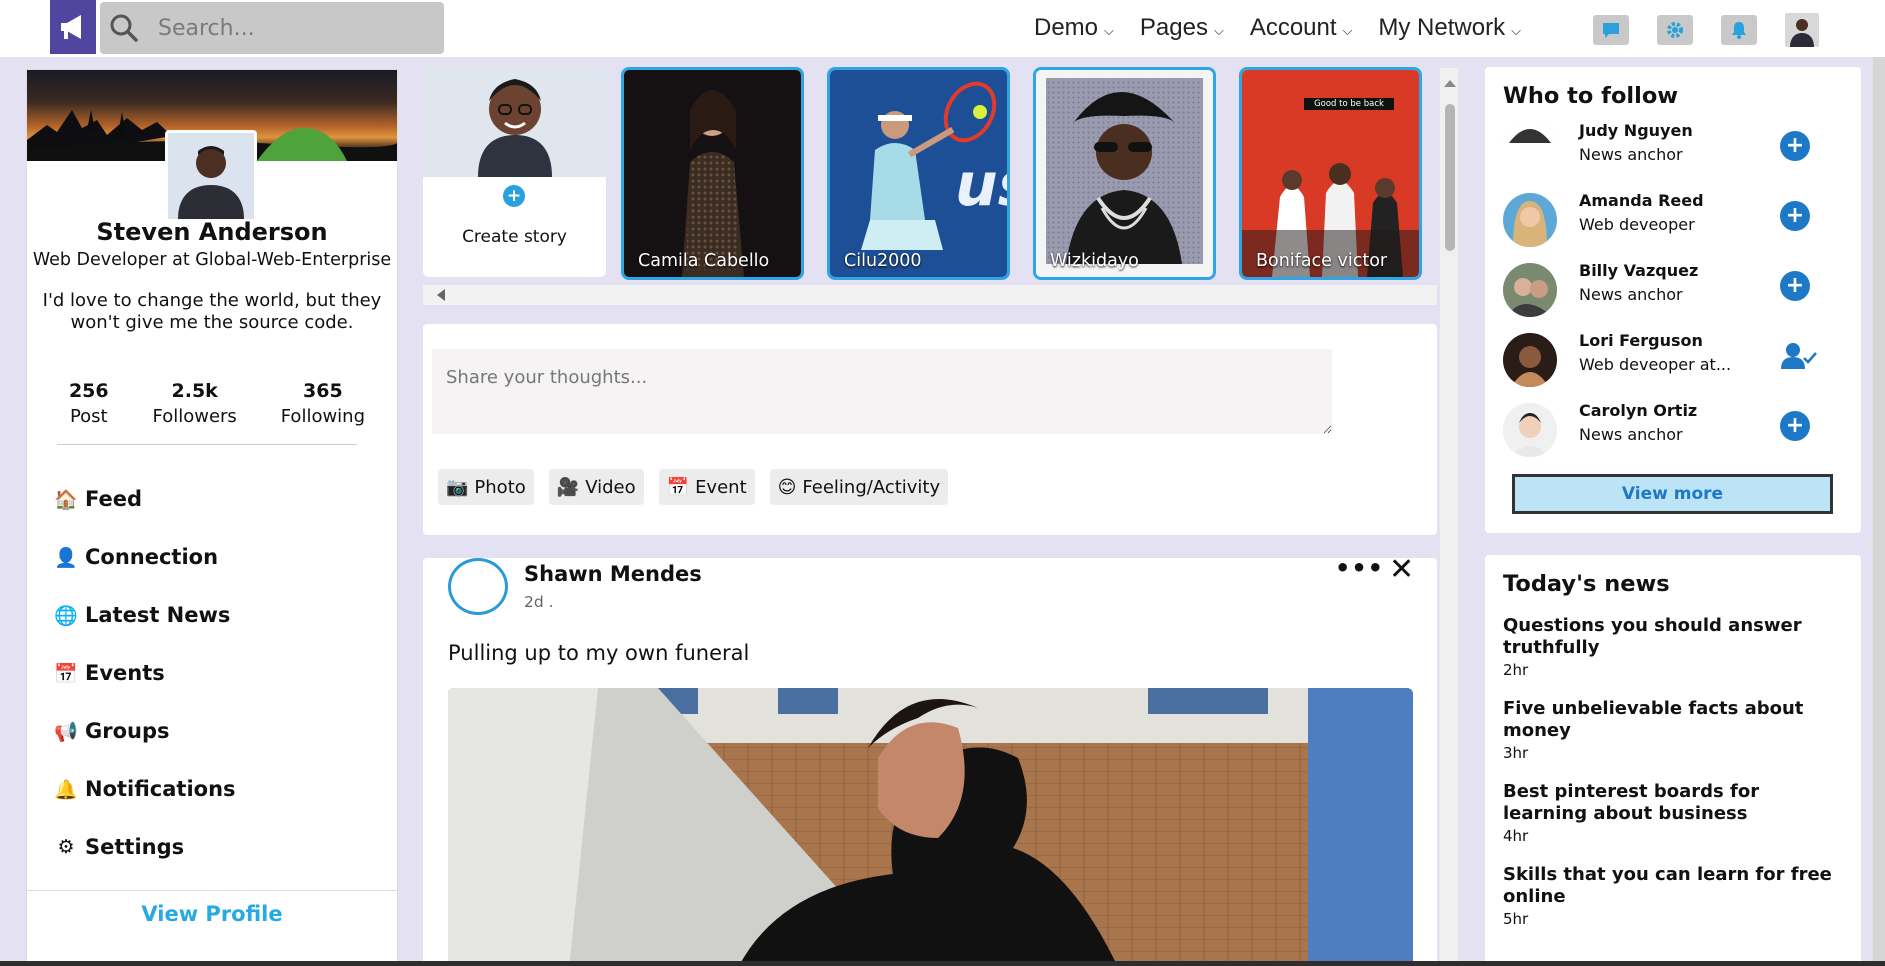 The height and width of the screenshot is (966, 1885). I want to click on stories-scrollbar, so click(930, 295).